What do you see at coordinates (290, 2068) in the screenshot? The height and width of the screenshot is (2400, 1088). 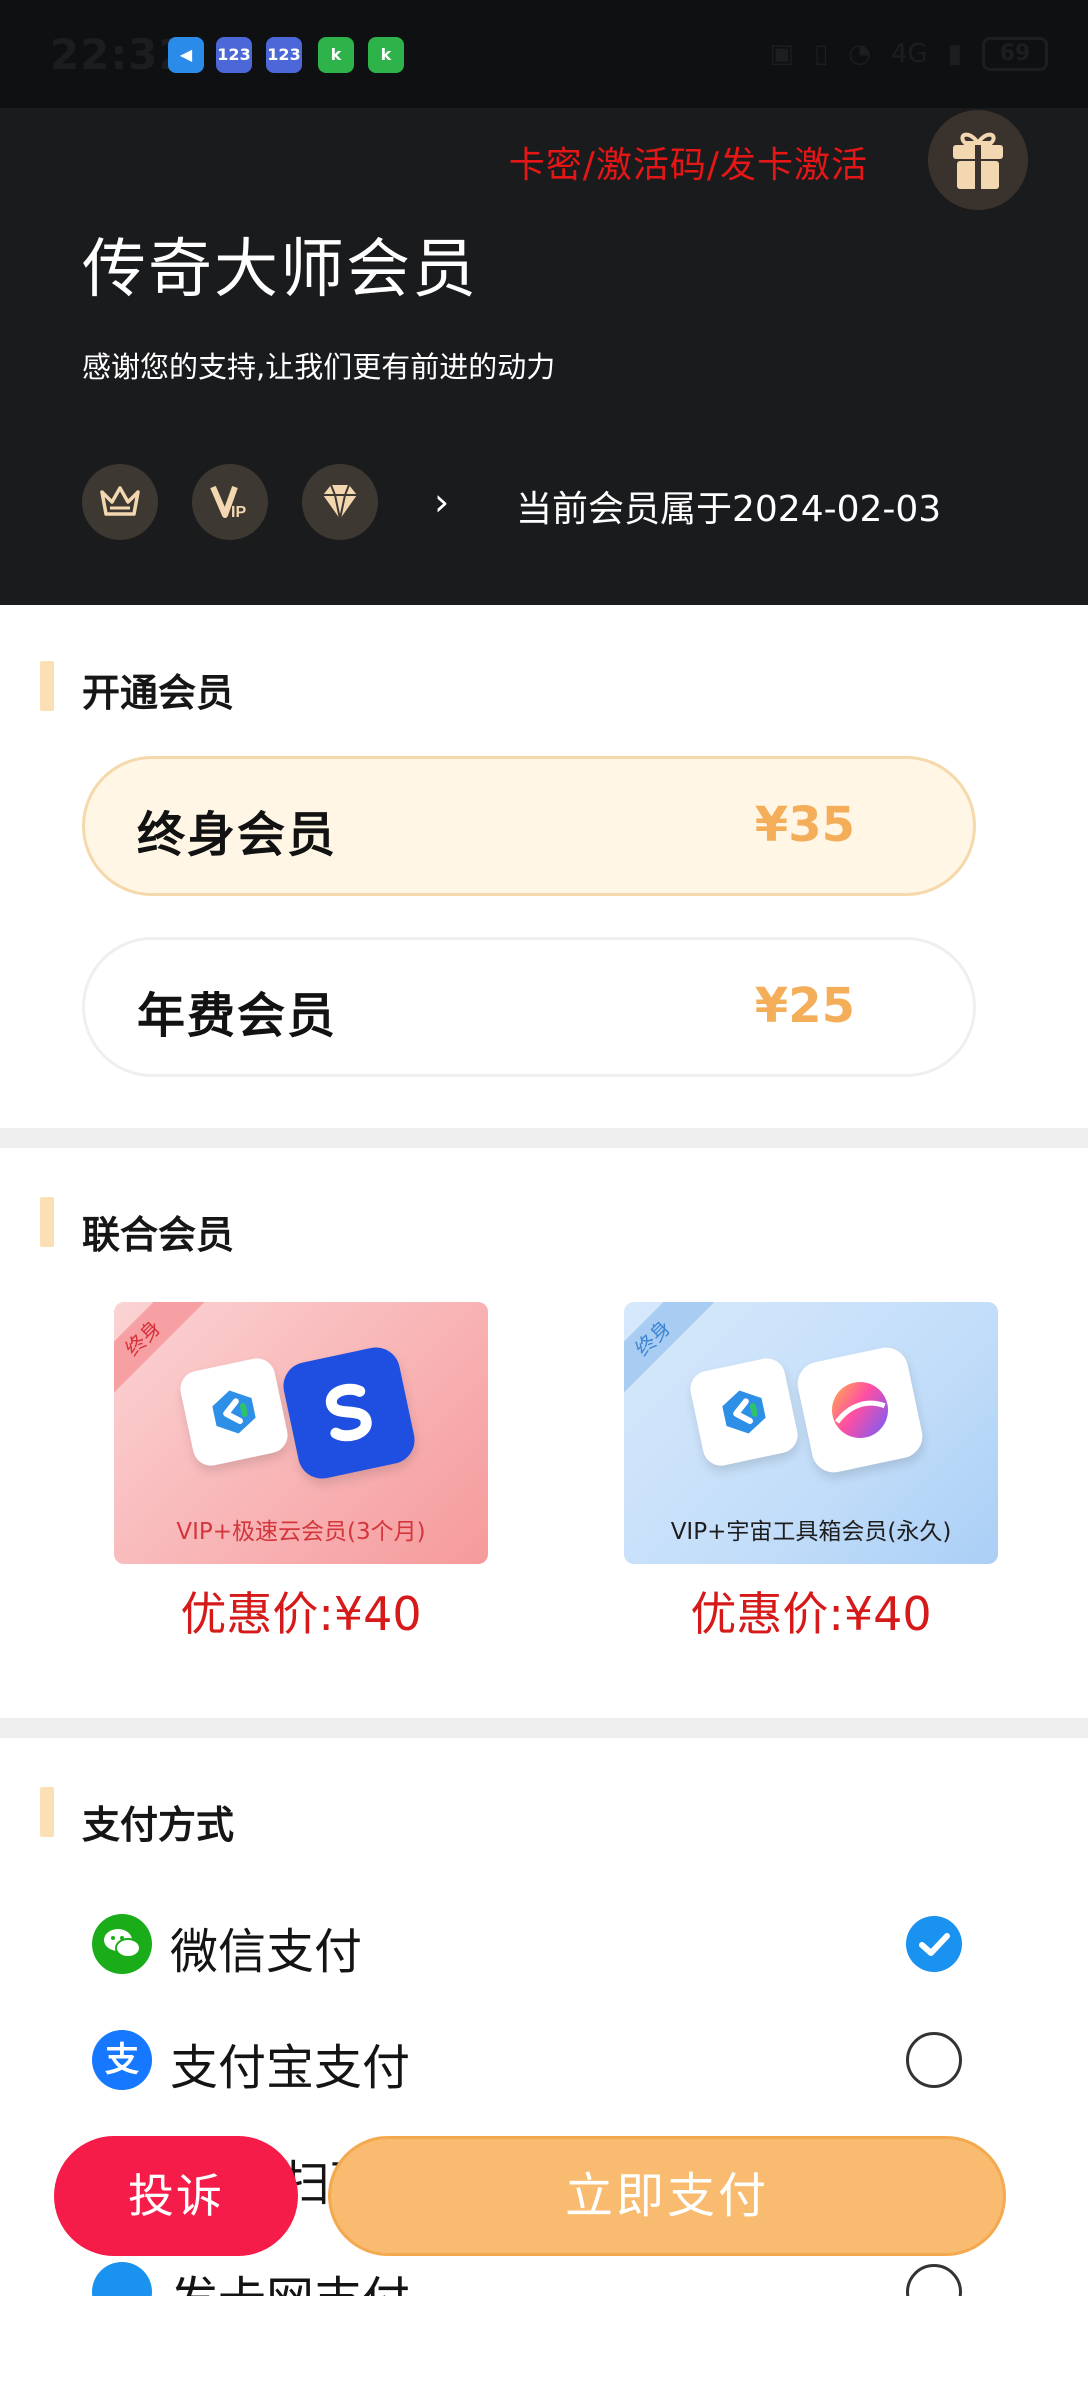 I see `payment-label: 支付宝支付` at bounding box center [290, 2068].